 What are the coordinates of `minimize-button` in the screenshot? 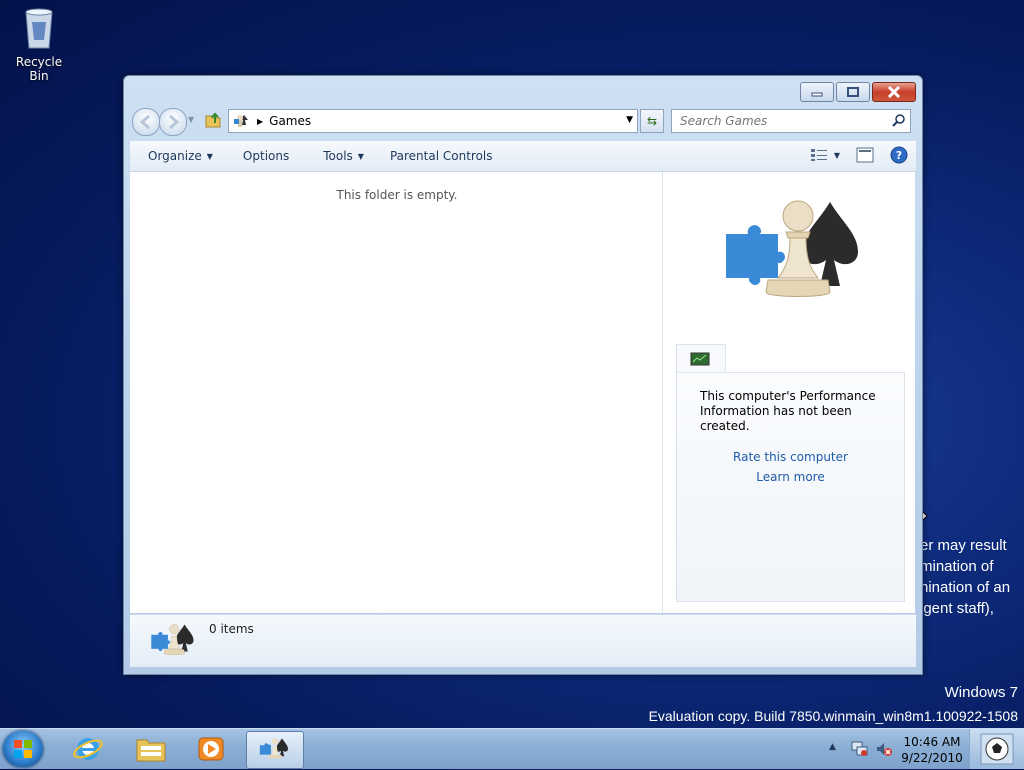 It's located at (817, 92).